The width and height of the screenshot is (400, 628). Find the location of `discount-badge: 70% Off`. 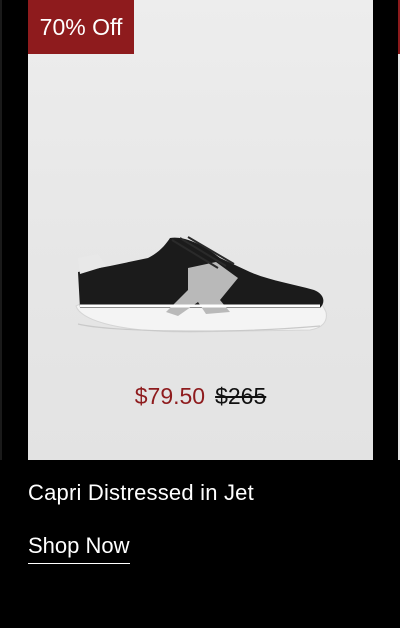

discount-badge: 70% Off is located at coordinates (81, 27).